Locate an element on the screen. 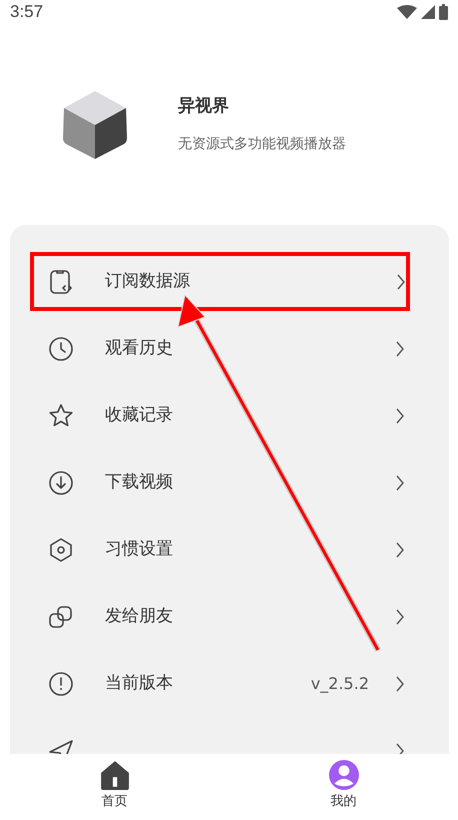  menu-item: 习惯设置 is located at coordinates (229, 549).